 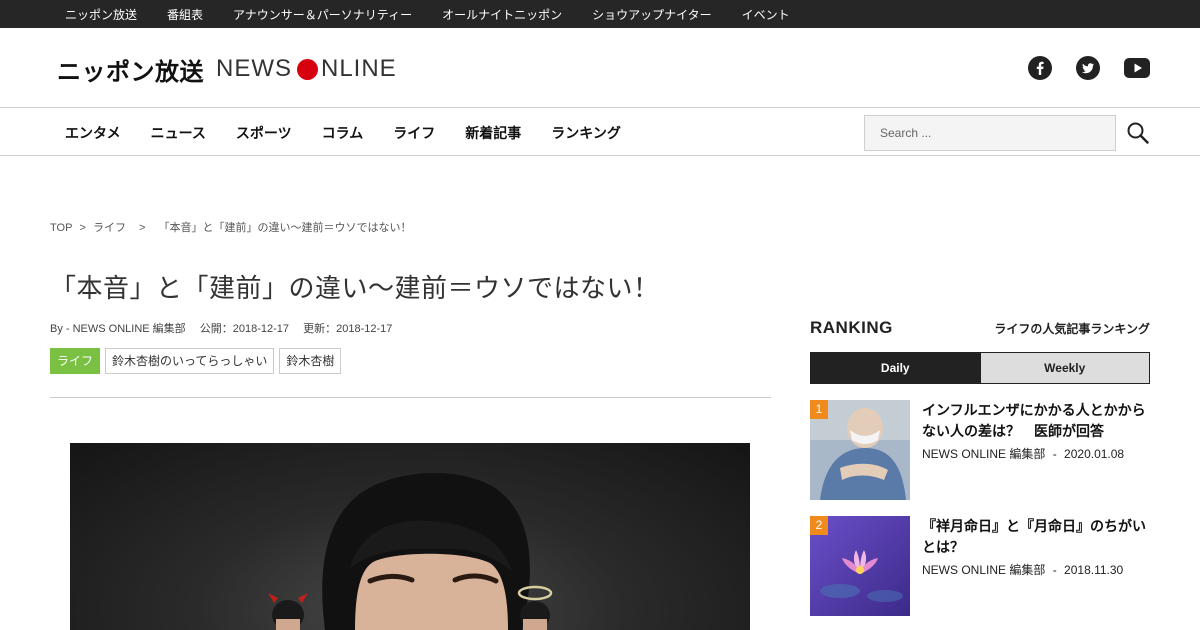 What do you see at coordinates (410, 397) in the screenshot?
I see `divider` at bounding box center [410, 397].